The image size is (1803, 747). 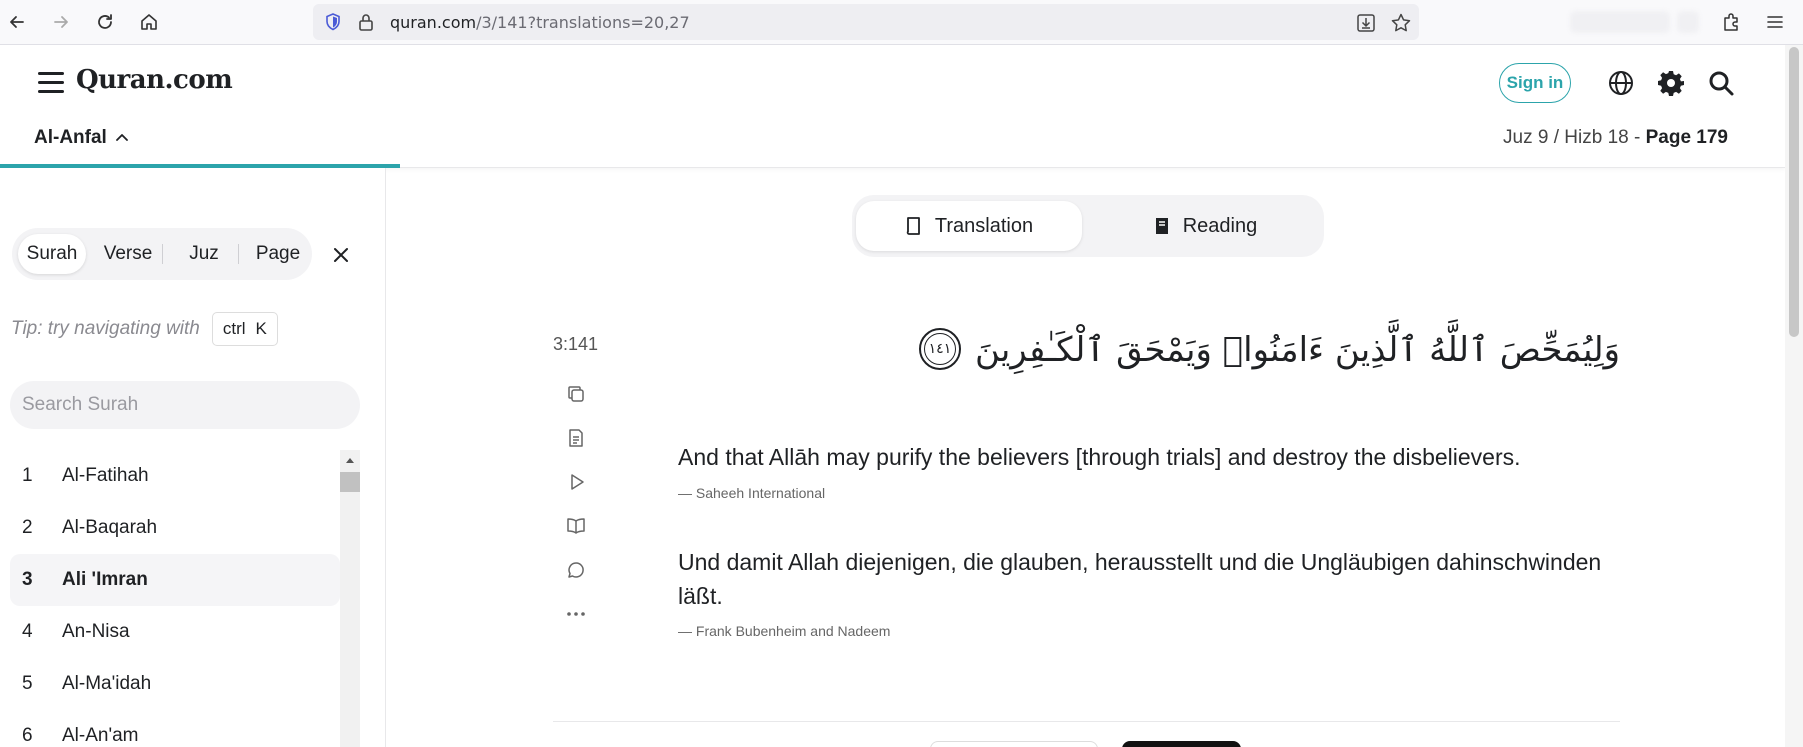 I want to click on play-button, so click(x=576, y=482).